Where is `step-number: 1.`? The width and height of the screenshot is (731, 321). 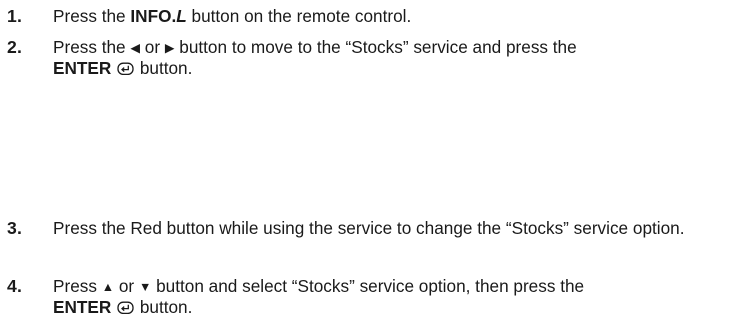
step-number: 1. is located at coordinates (15, 16).